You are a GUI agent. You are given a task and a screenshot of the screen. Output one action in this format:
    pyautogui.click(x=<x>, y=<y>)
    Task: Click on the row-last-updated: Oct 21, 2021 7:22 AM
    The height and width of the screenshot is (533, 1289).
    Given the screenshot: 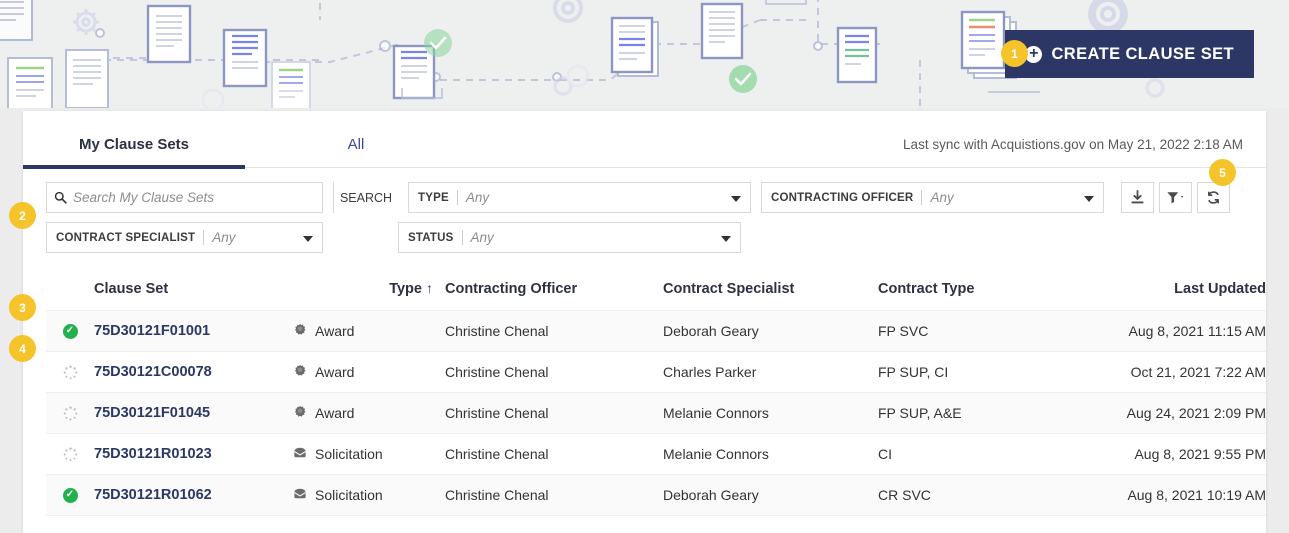 What is the action you would take?
    pyautogui.click(x=1198, y=372)
    